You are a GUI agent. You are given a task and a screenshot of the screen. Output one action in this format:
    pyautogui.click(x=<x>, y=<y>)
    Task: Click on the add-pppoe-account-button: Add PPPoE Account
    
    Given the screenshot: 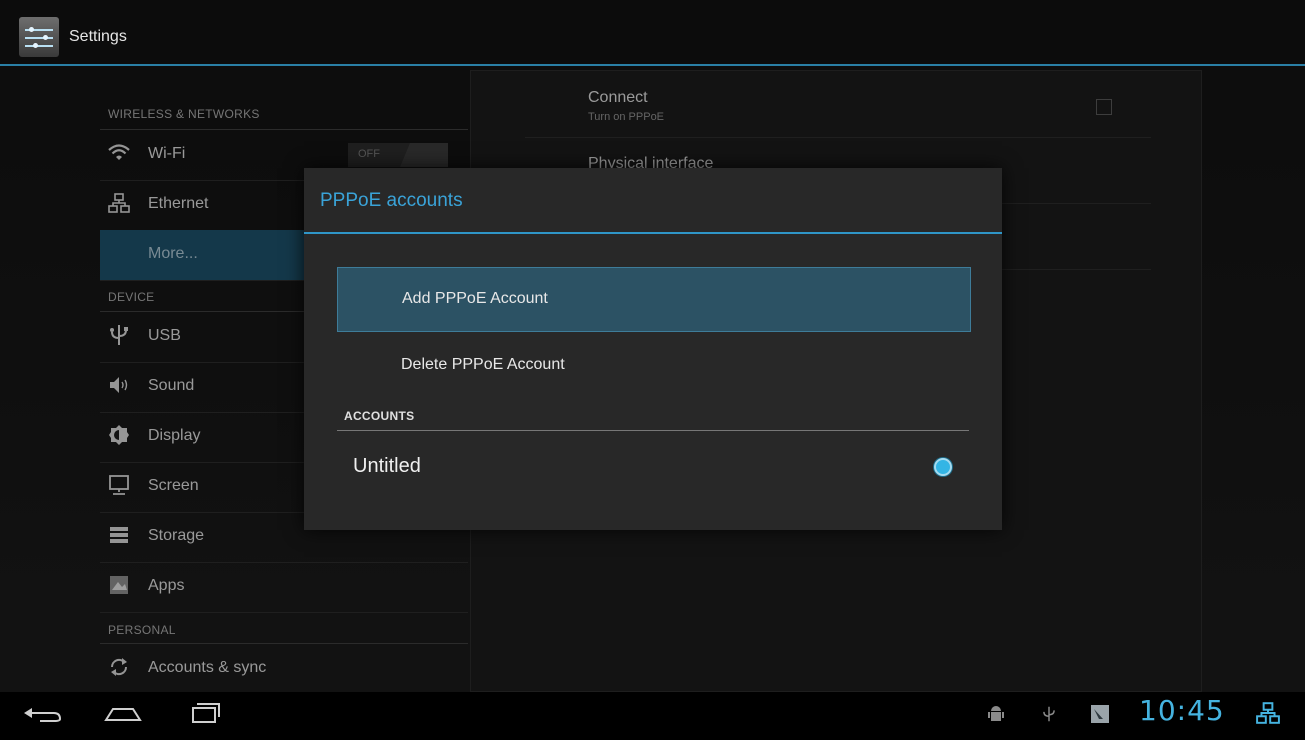 What is the action you would take?
    pyautogui.click(x=654, y=299)
    